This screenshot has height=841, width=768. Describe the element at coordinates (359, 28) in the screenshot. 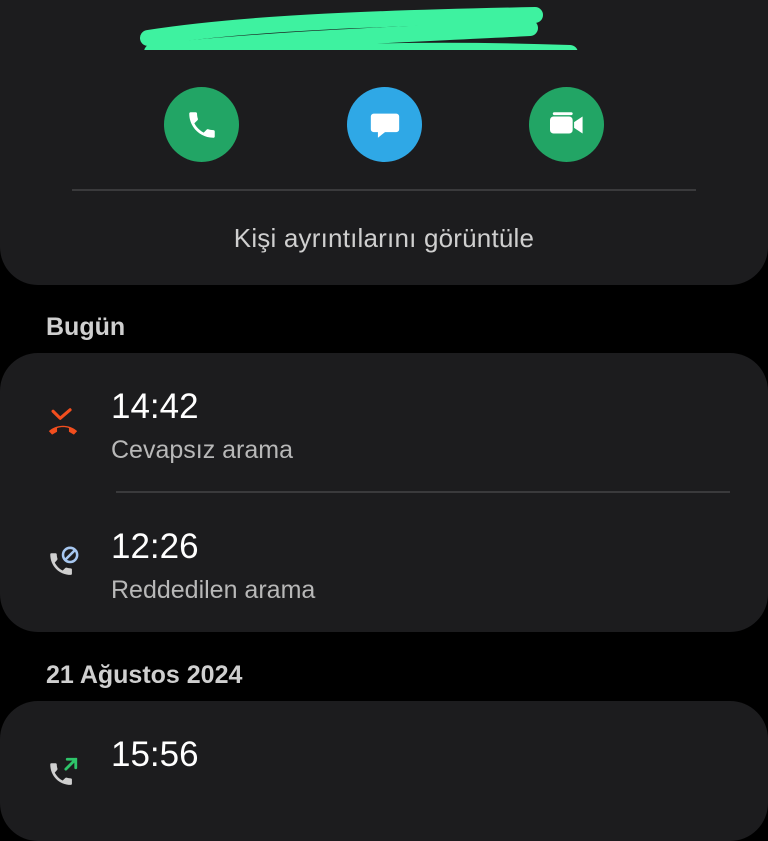

I see `redaction-scribble` at that location.